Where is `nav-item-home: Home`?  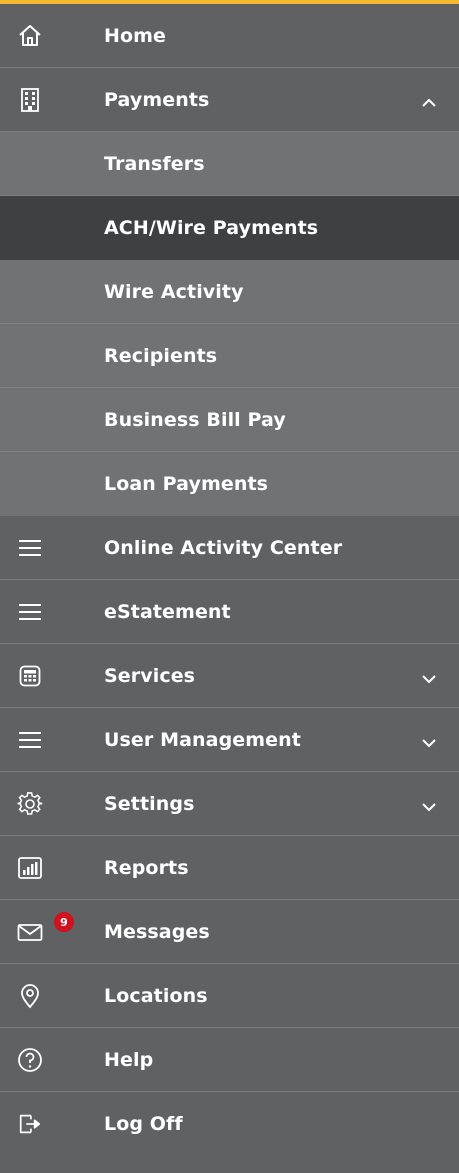
nav-item-home: Home is located at coordinates (229, 36).